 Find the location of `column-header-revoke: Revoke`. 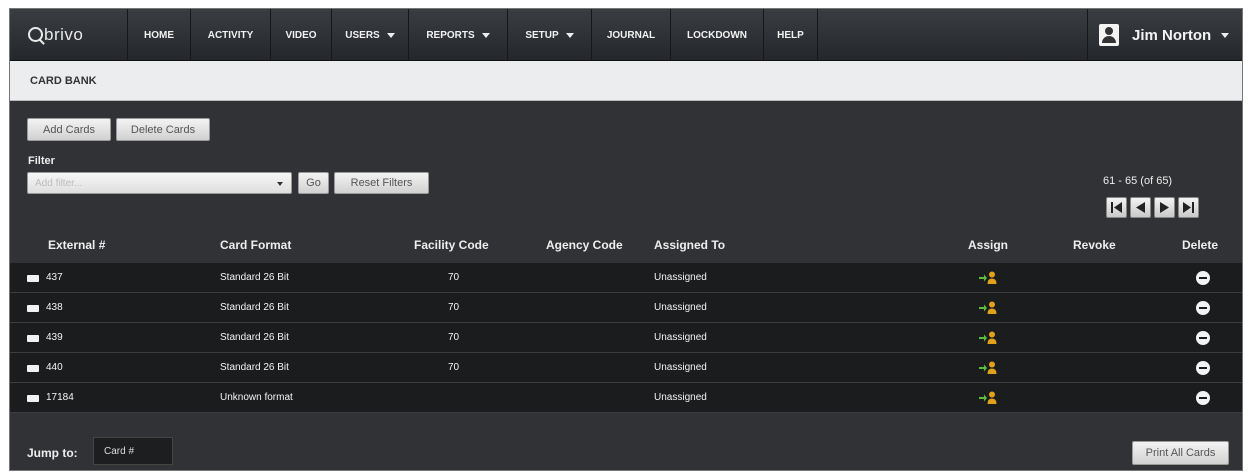

column-header-revoke: Revoke is located at coordinates (1094, 245).